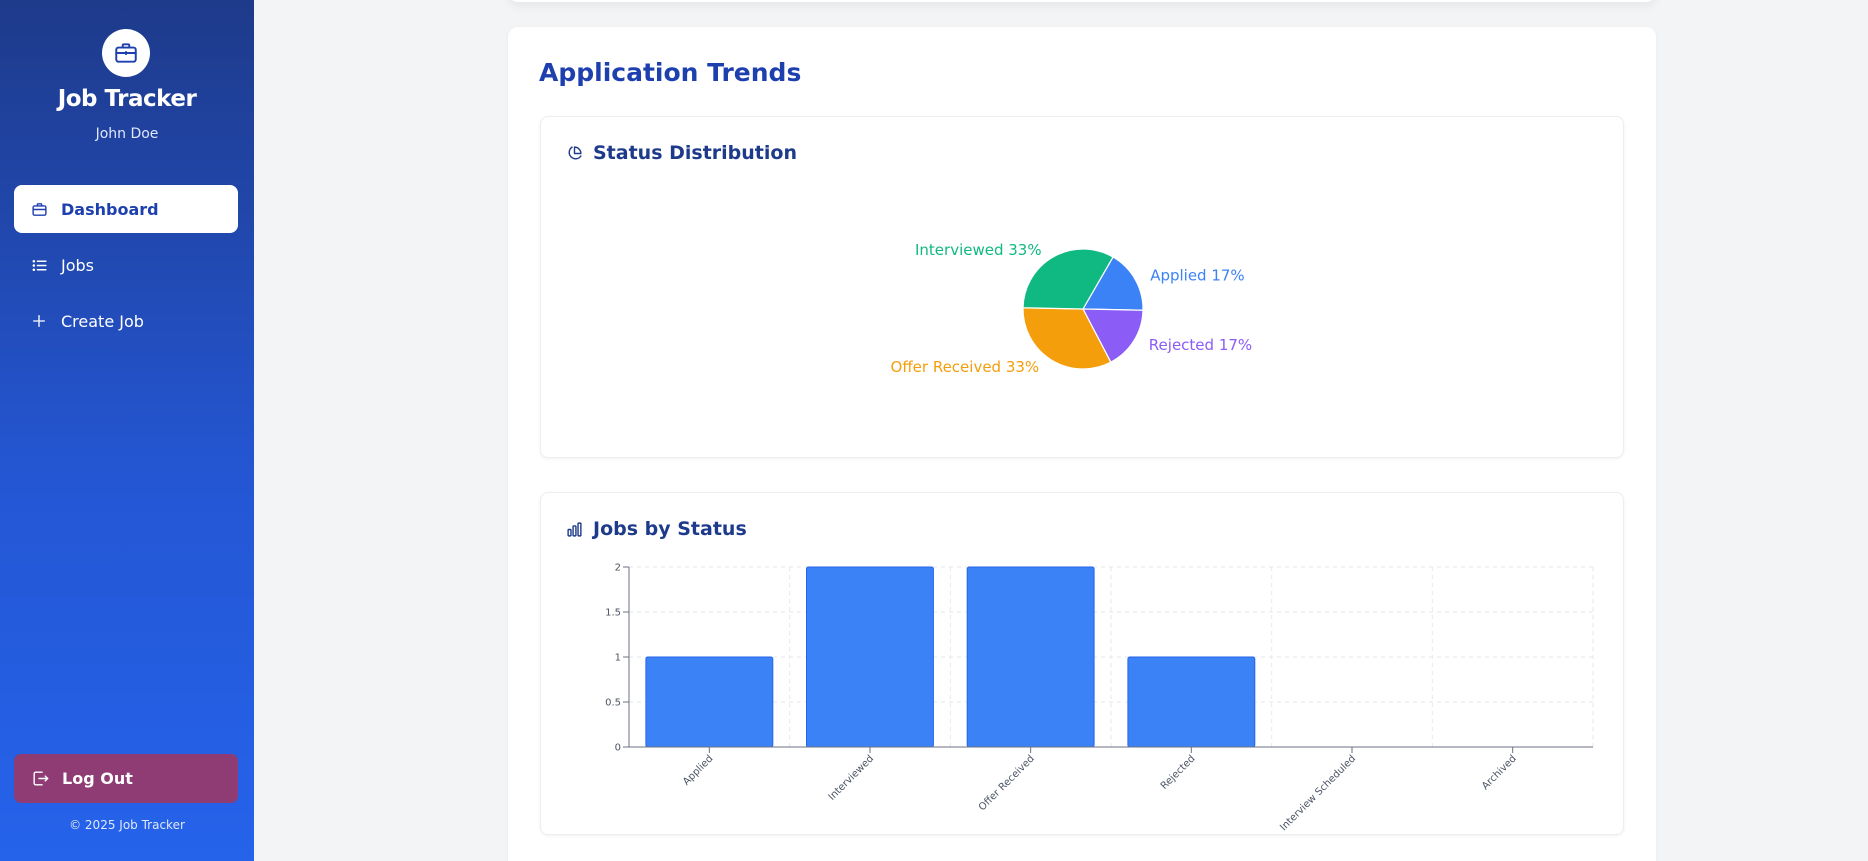 This screenshot has height=861, width=1868. What do you see at coordinates (978, 250) in the screenshot?
I see `pie-label: Interviewed 33%` at bounding box center [978, 250].